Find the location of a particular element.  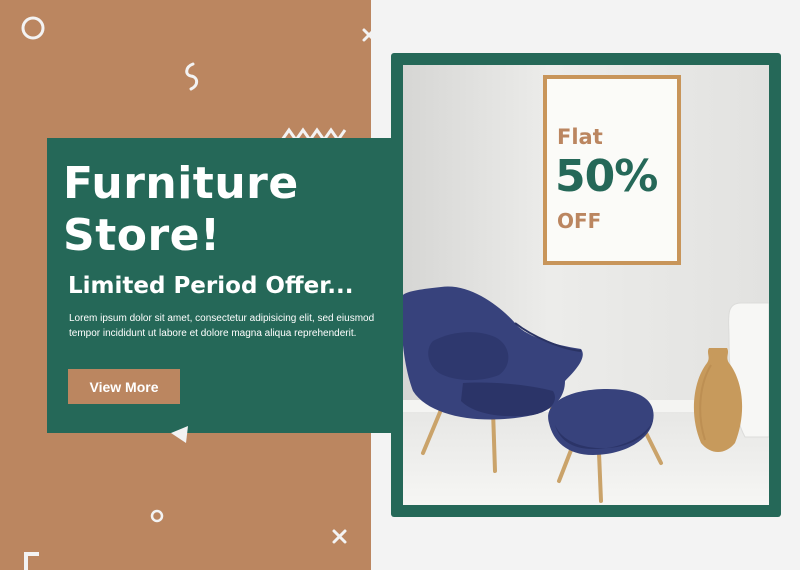

circle-decoration-icon is located at coordinates (33, 28).